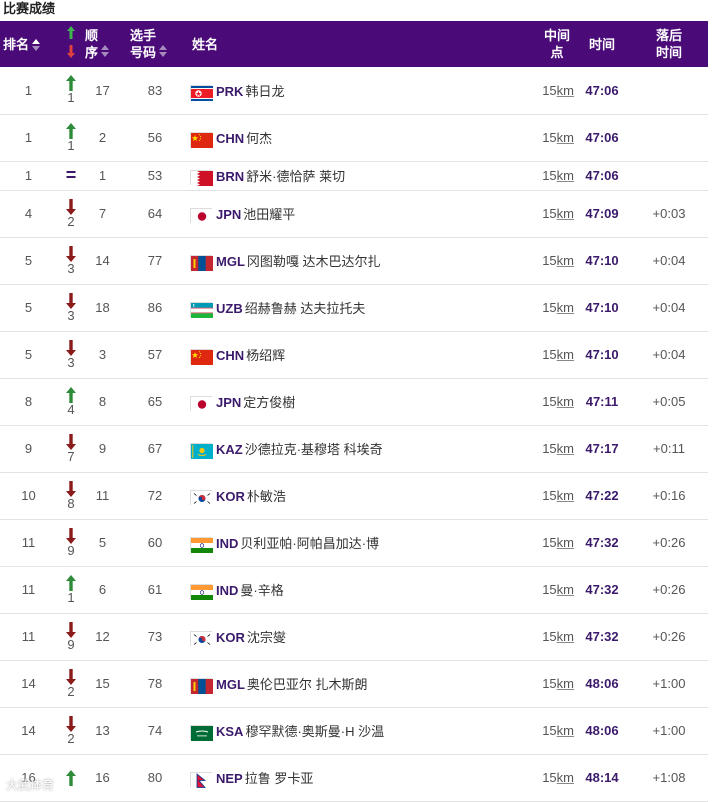 The width and height of the screenshot is (718, 802). Describe the element at coordinates (102, 448) in the screenshot. I see `order-cell: 9` at that location.